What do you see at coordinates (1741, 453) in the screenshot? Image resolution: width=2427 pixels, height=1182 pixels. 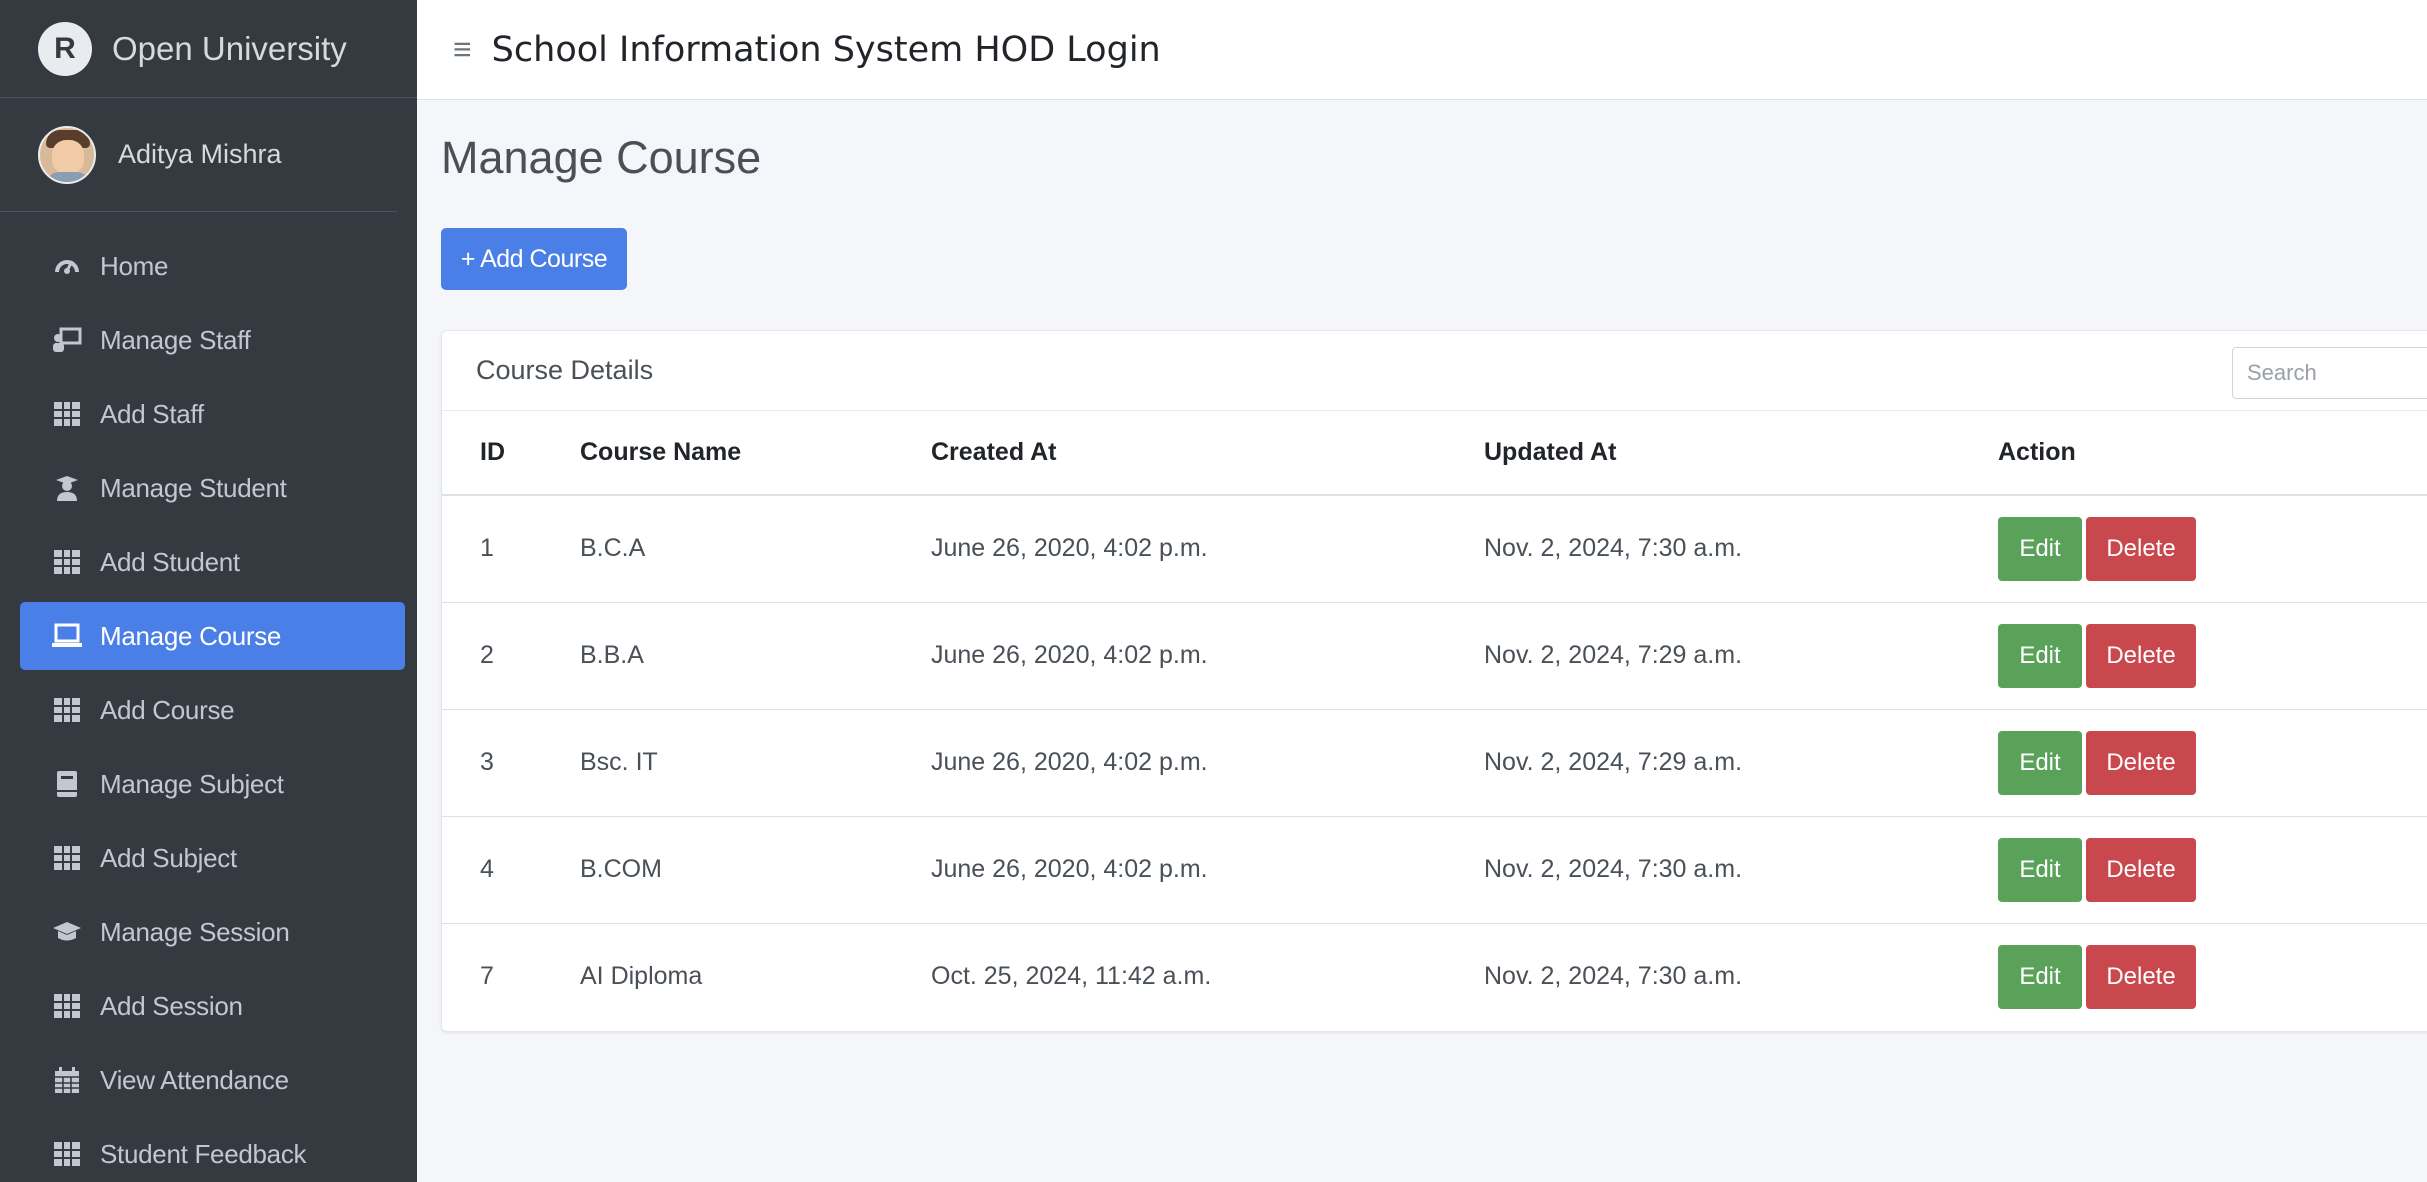 I see `header-updated-at: Updated At` at bounding box center [1741, 453].